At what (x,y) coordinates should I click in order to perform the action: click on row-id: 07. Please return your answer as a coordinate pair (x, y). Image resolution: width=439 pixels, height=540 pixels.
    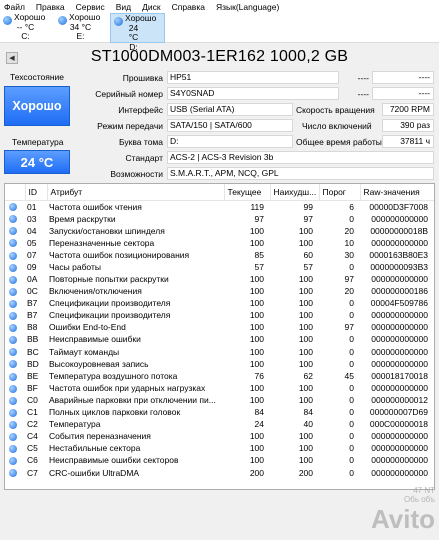
    Looking at the image, I should click on (32, 254).